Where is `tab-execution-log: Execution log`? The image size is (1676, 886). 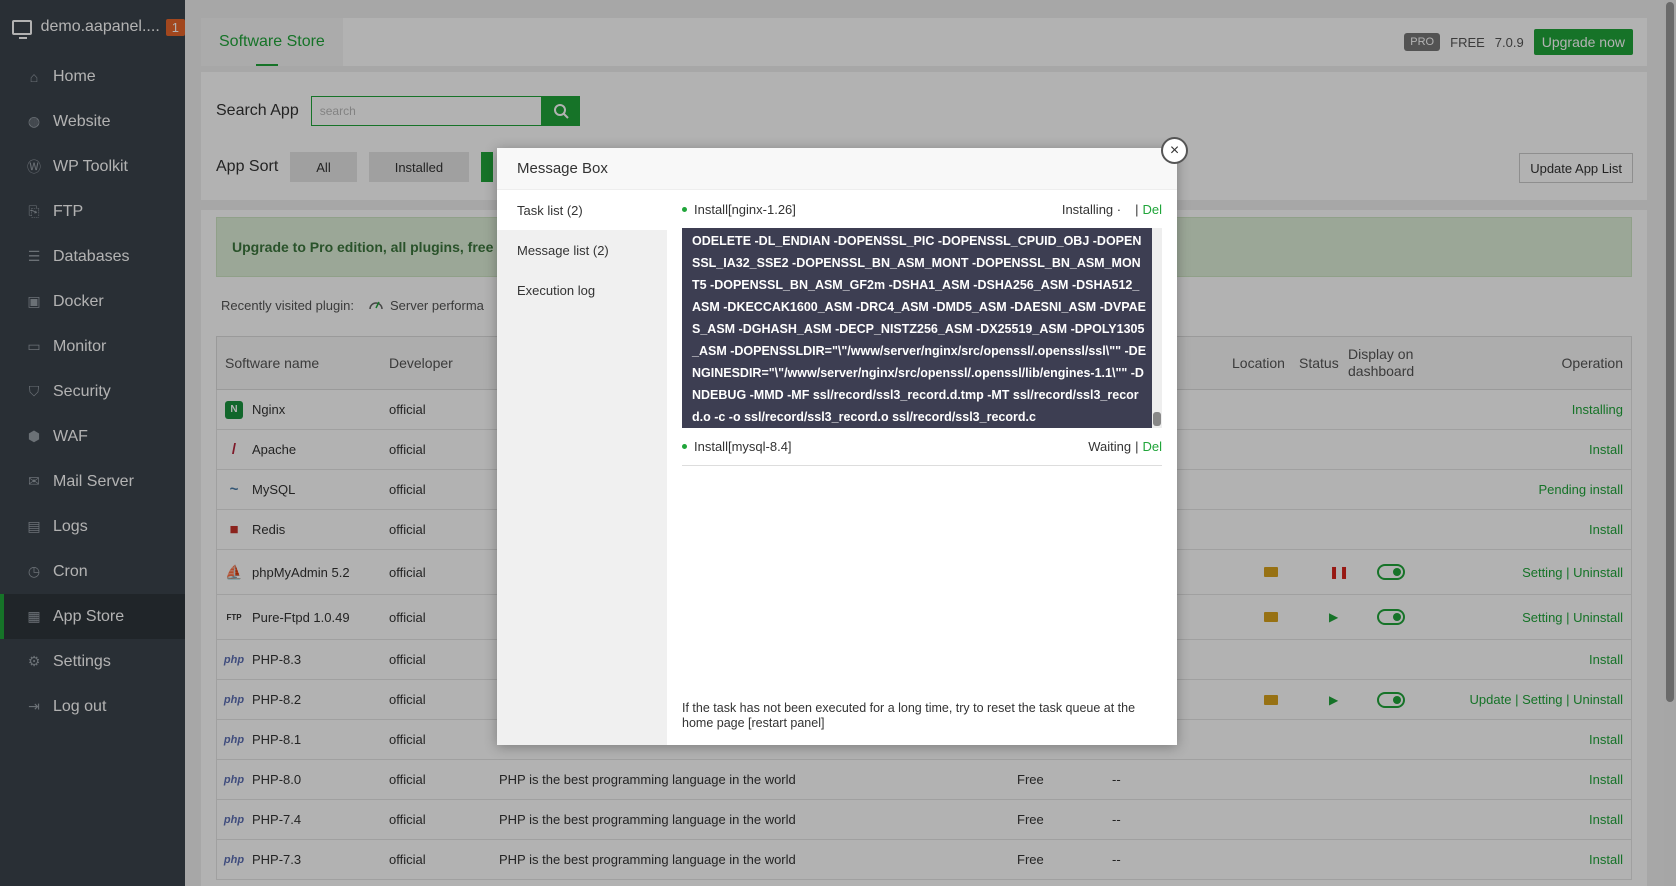 tab-execution-log: Execution log is located at coordinates (582, 290).